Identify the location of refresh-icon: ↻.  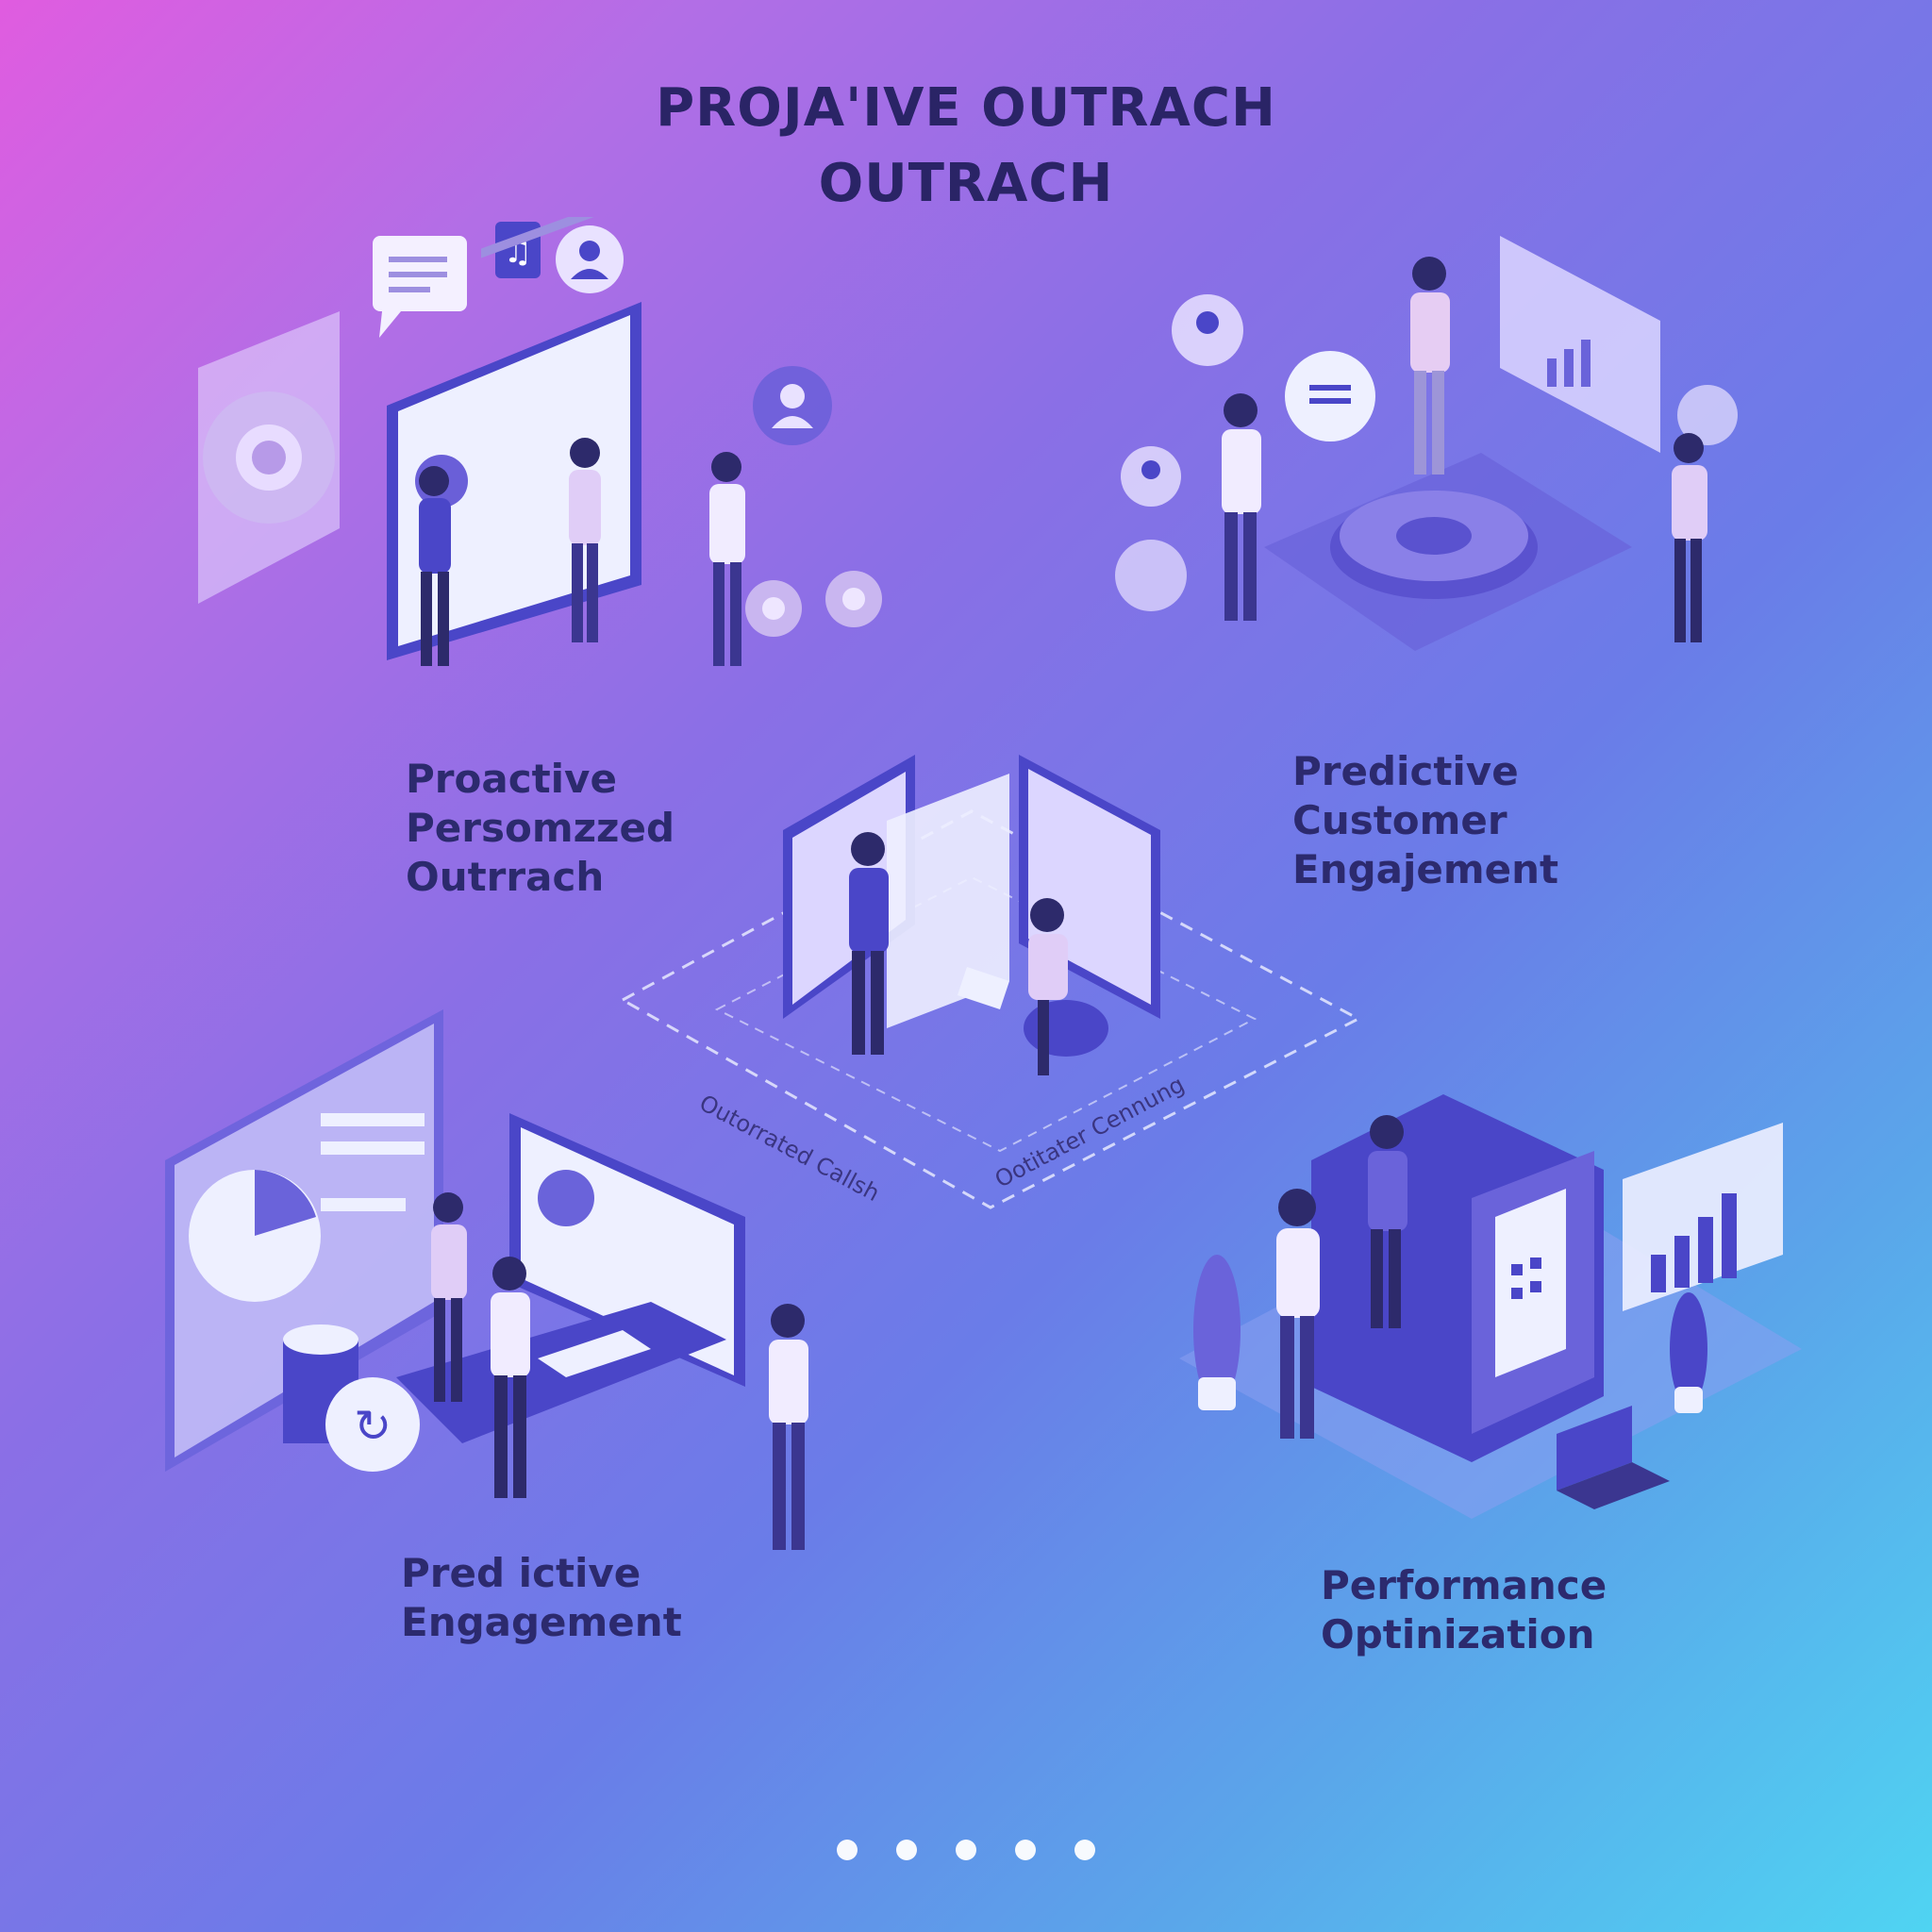
(372, 1424).